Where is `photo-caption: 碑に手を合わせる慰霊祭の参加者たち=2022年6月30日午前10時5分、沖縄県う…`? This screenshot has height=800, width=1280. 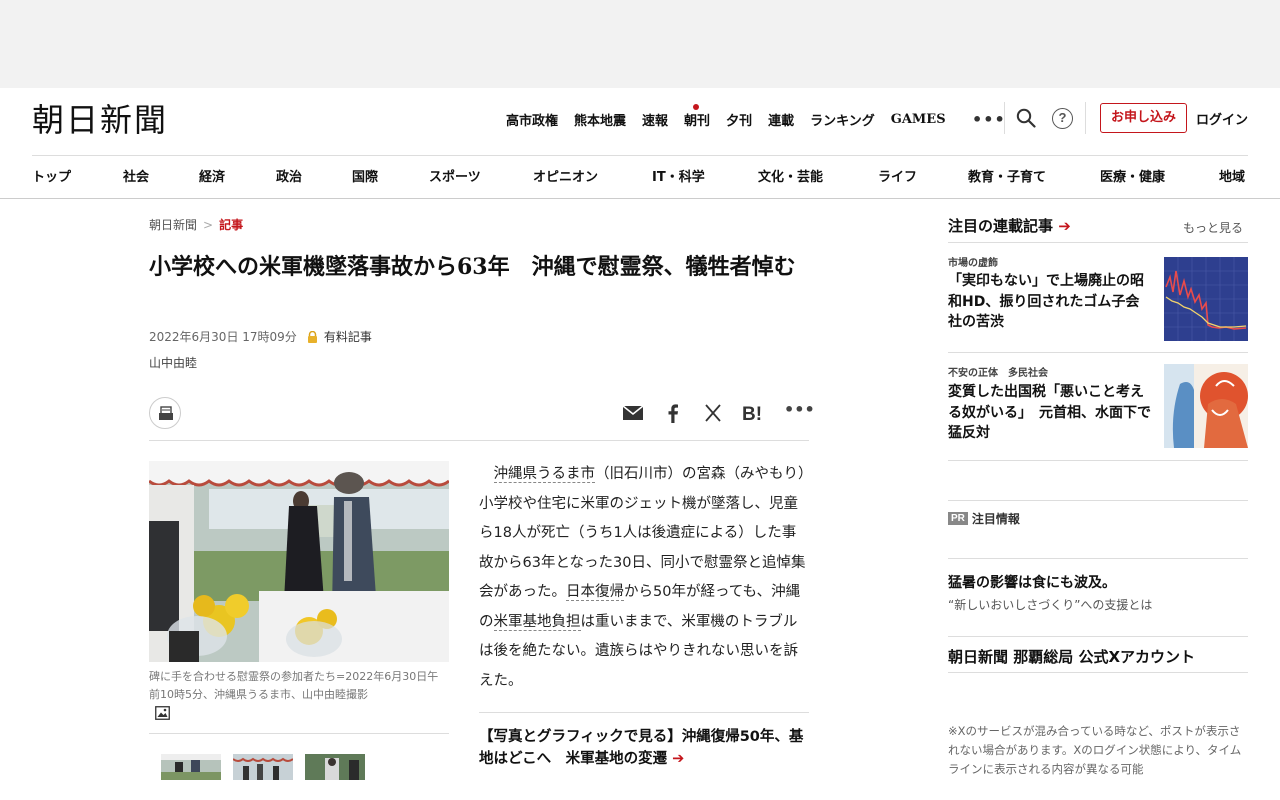
photo-caption: 碑に手を合わせる慰霊祭の参加者たち=2022年6月30日午前10時5分、沖縄県う… is located at coordinates (294, 685).